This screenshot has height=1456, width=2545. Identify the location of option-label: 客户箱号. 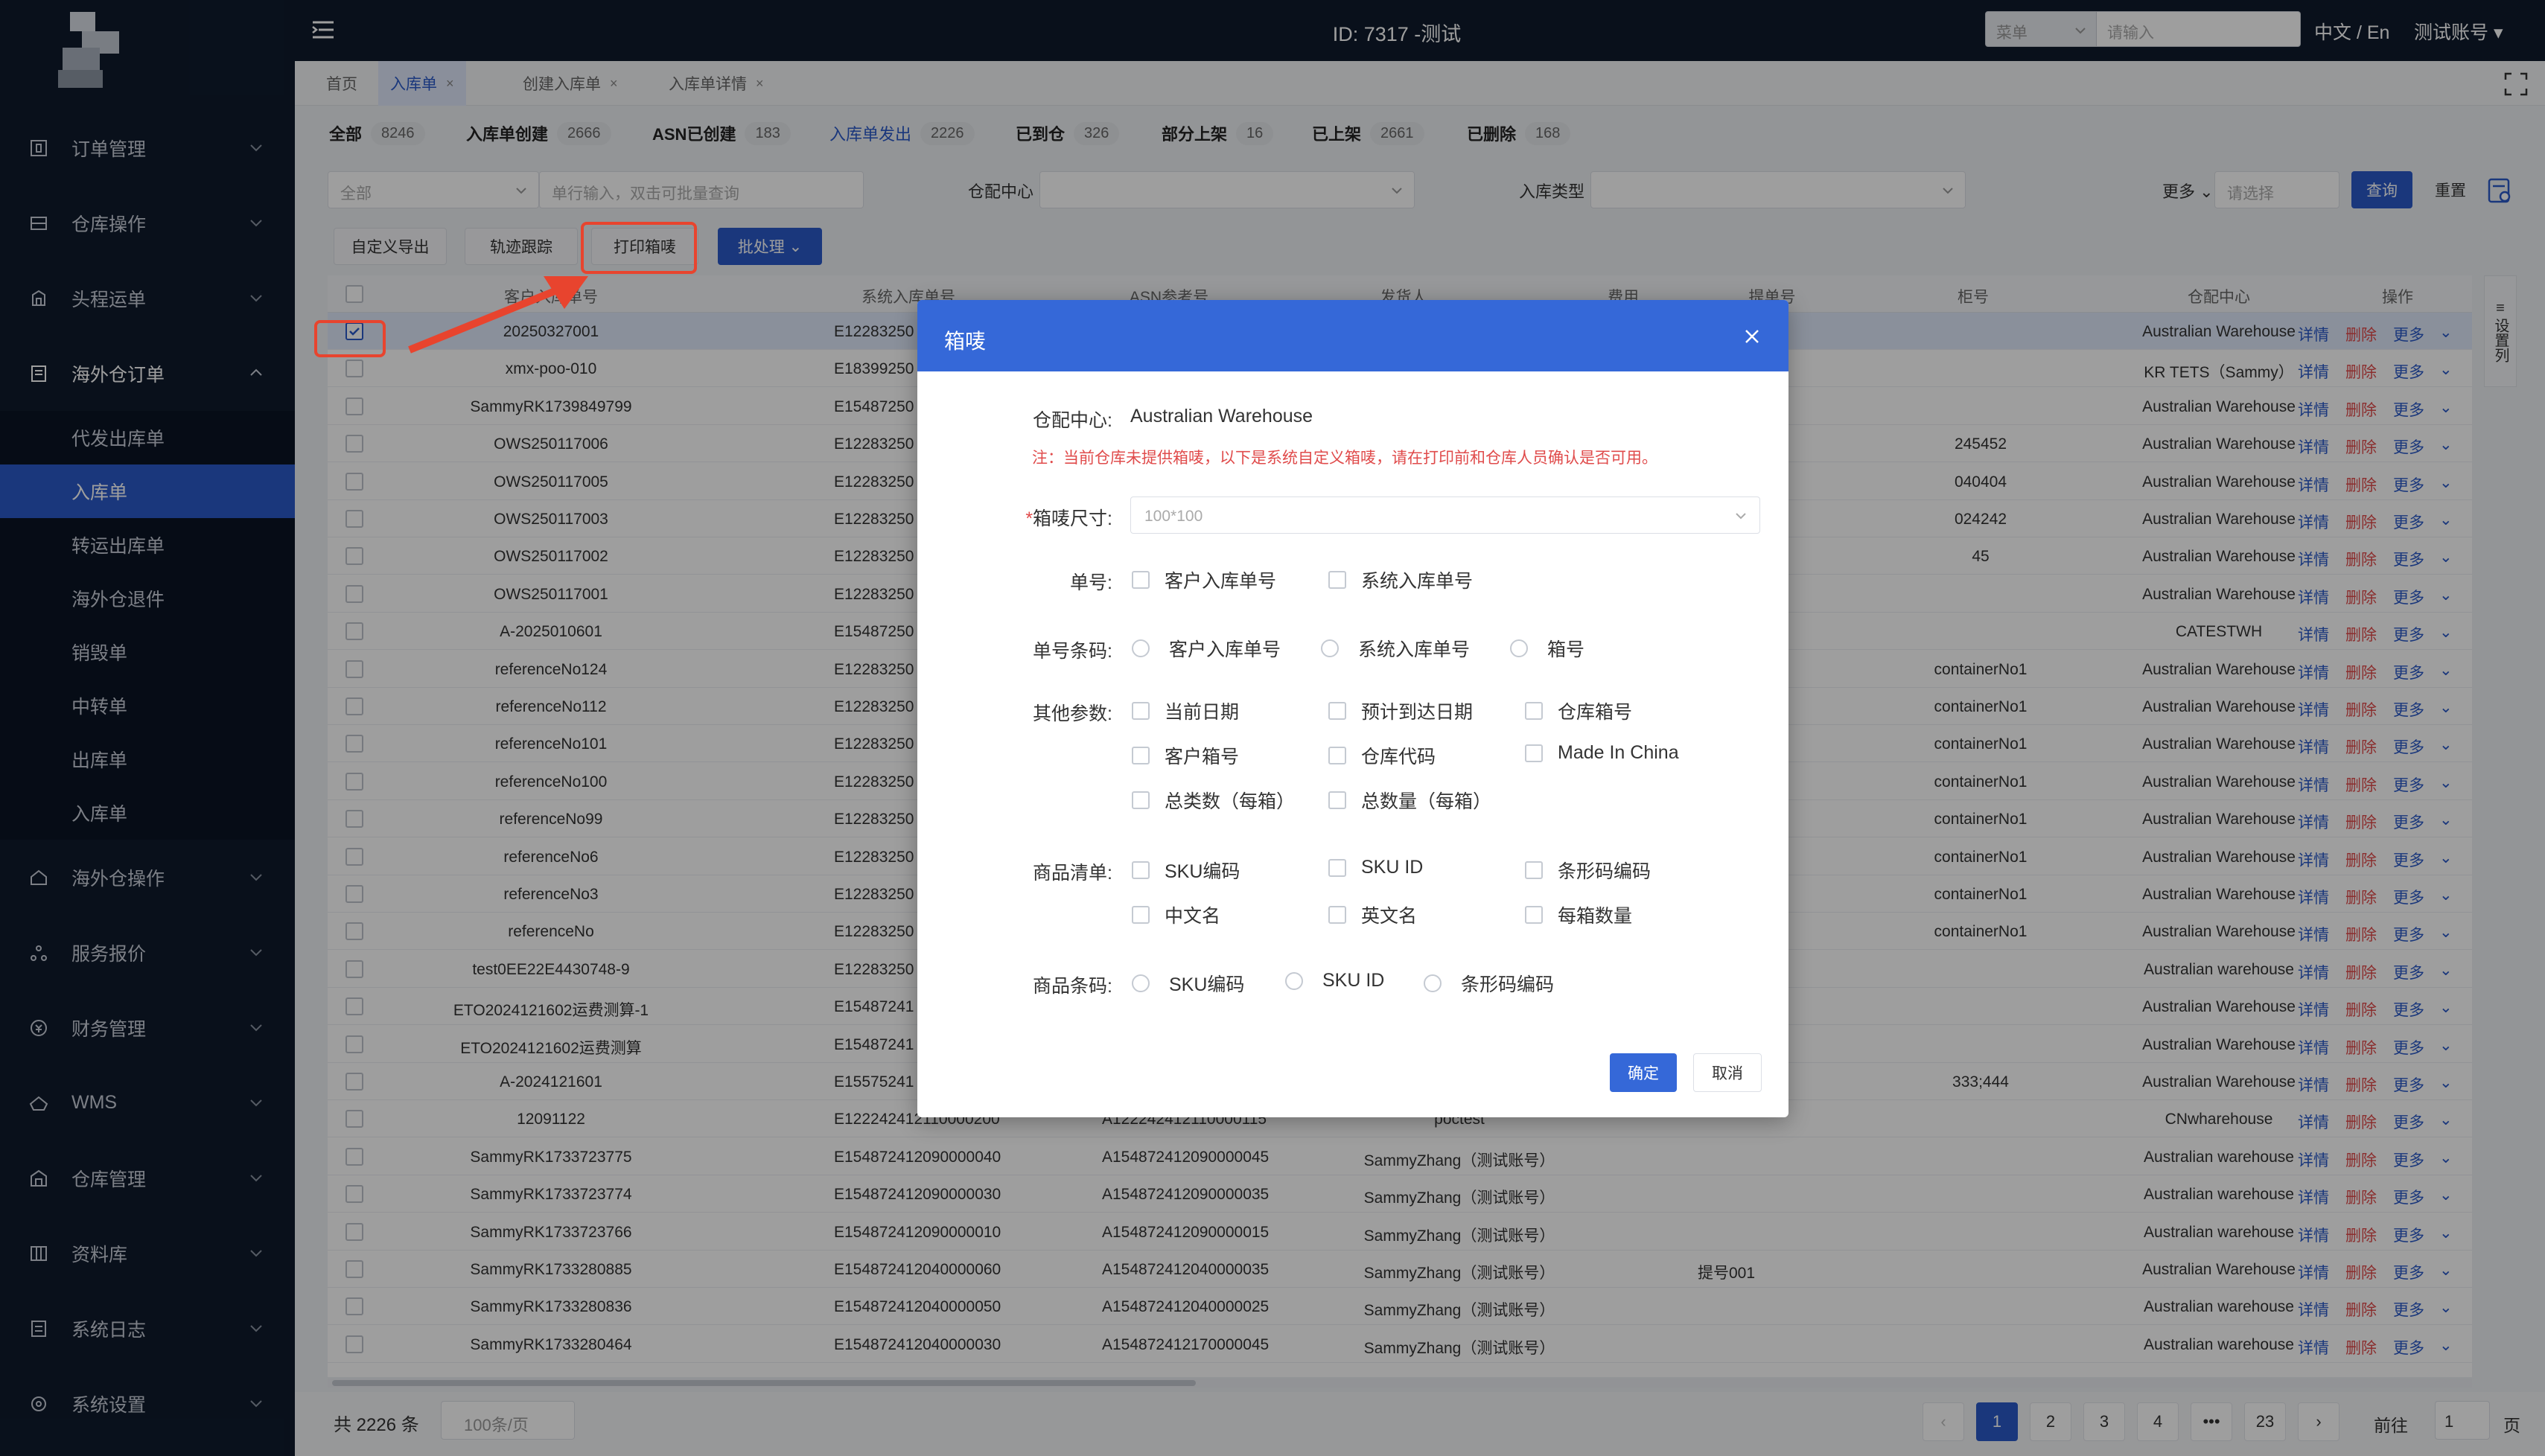
(1202, 757).